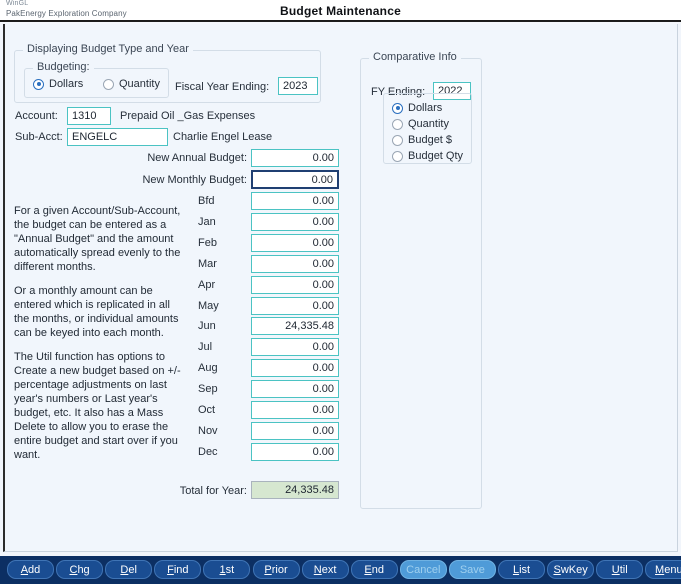 The height and width of the screenshot is (584, 681). I want to click on budget-row-input-may, so click(295, 305).